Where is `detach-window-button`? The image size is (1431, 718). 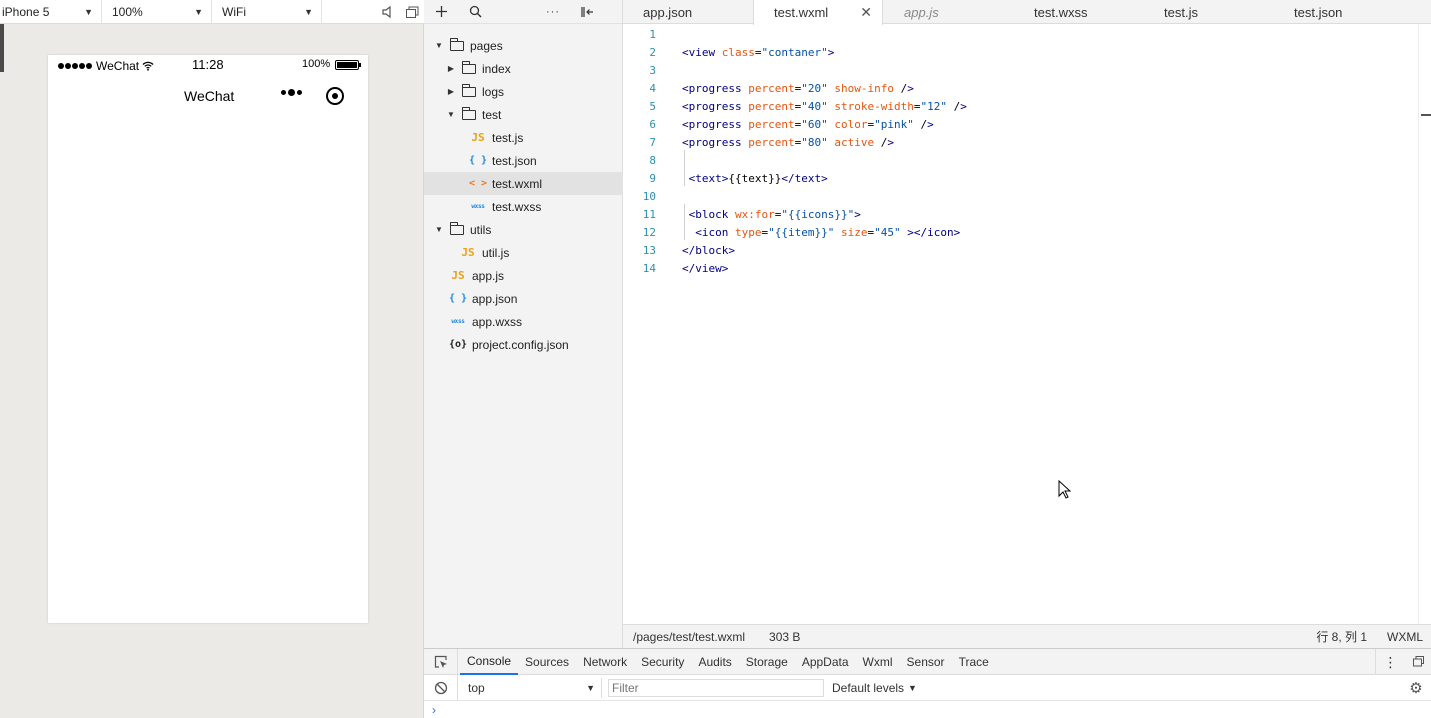 detach-window-button is located at coordinates (412, 12).